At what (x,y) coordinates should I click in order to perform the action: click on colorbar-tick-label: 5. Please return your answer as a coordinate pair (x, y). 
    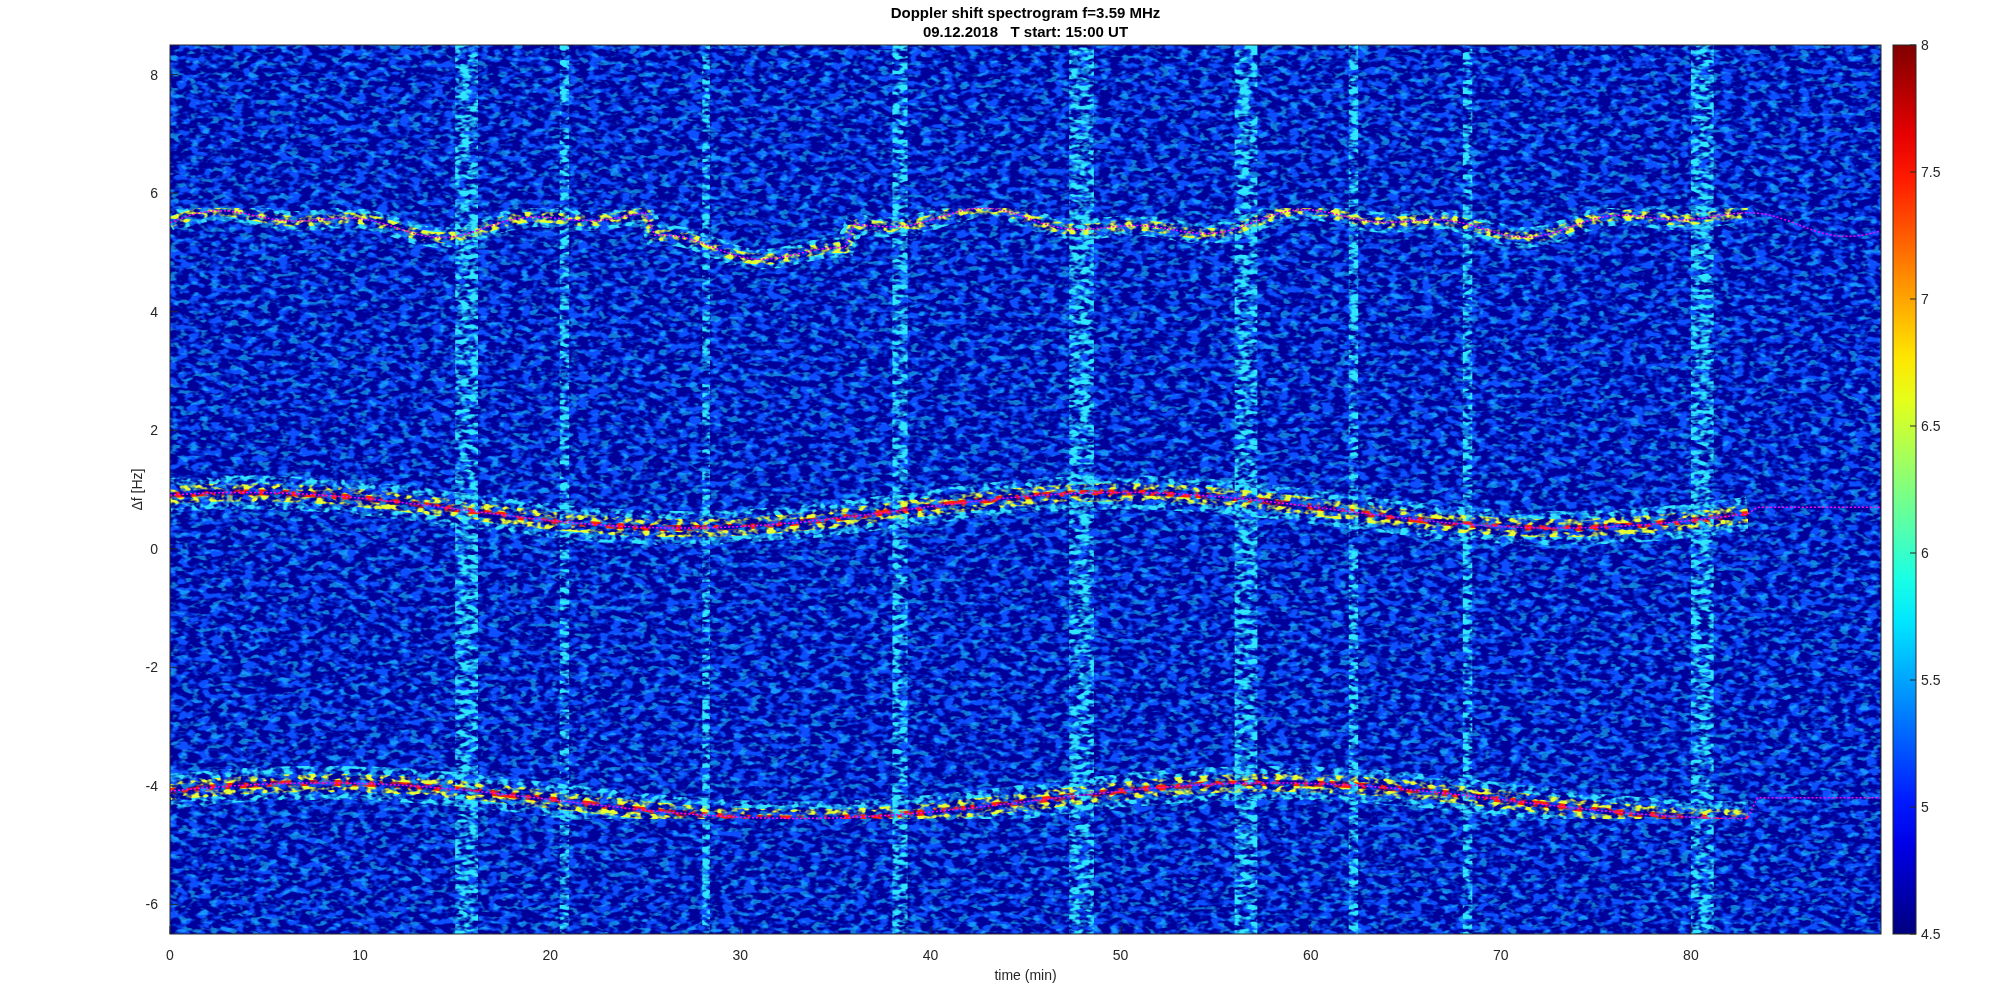
    Looking at the image, I should click on (1925, 807).